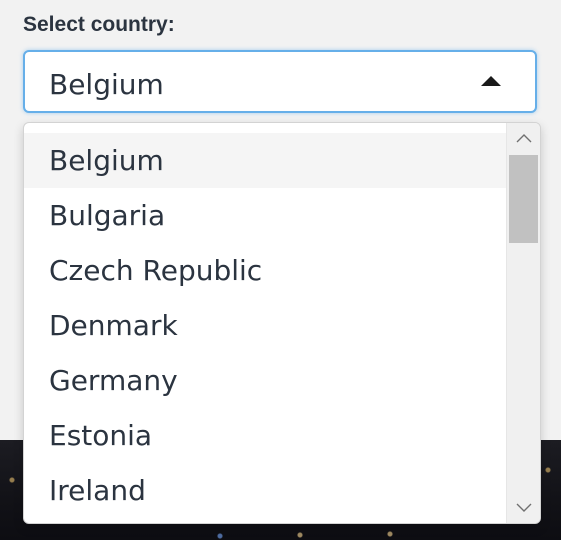 This screenshot has height=540, width=561. I want to click on option-denmark: Denmark, so click(266, 325).